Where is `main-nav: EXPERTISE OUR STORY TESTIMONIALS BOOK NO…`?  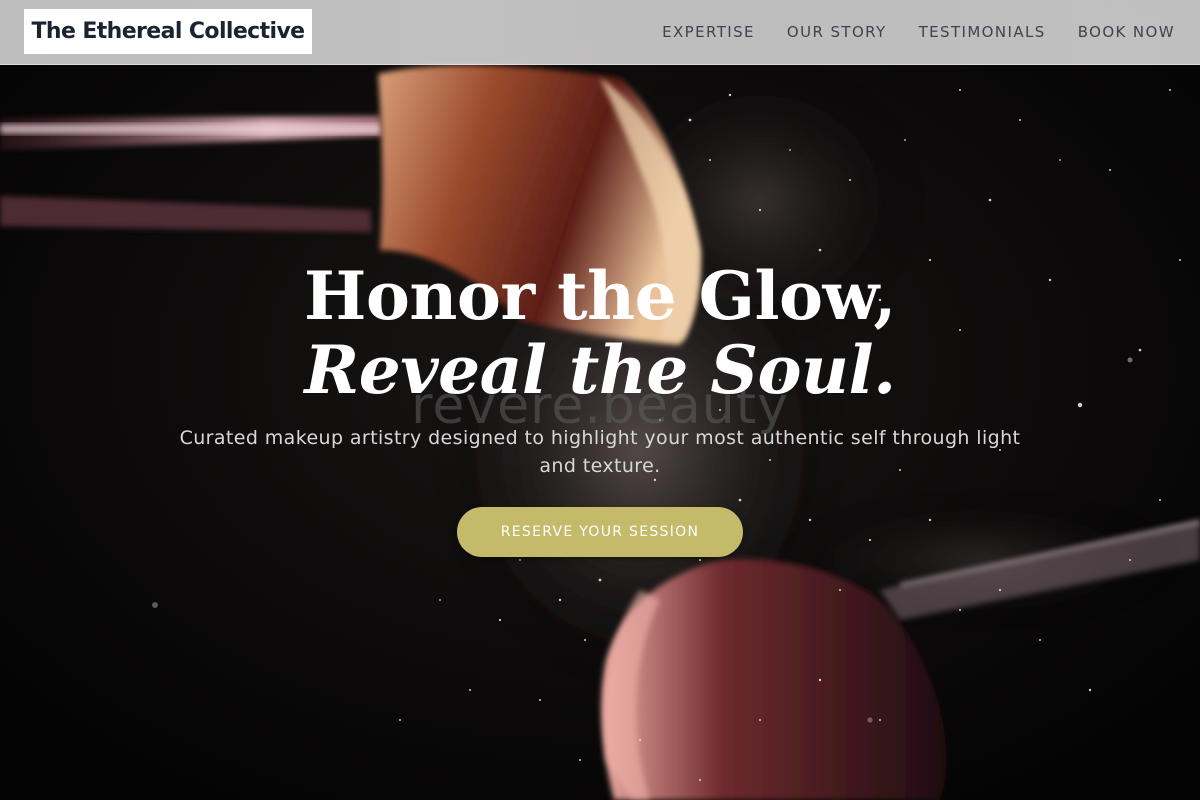 main-nav: EXPERTISE OUR STORY TESTIMONIALS BOOK NO… is located at coordinates (918, 32).